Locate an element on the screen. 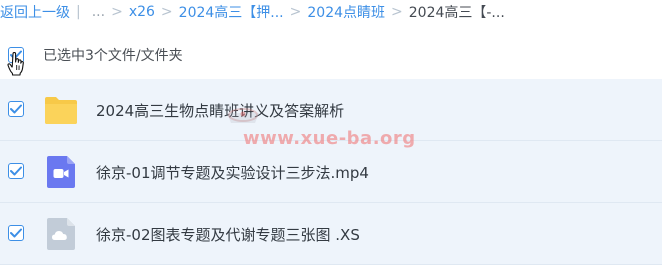  selection-bar: 已选中3个文件/文件夹 is located at coordinates (331, 55).